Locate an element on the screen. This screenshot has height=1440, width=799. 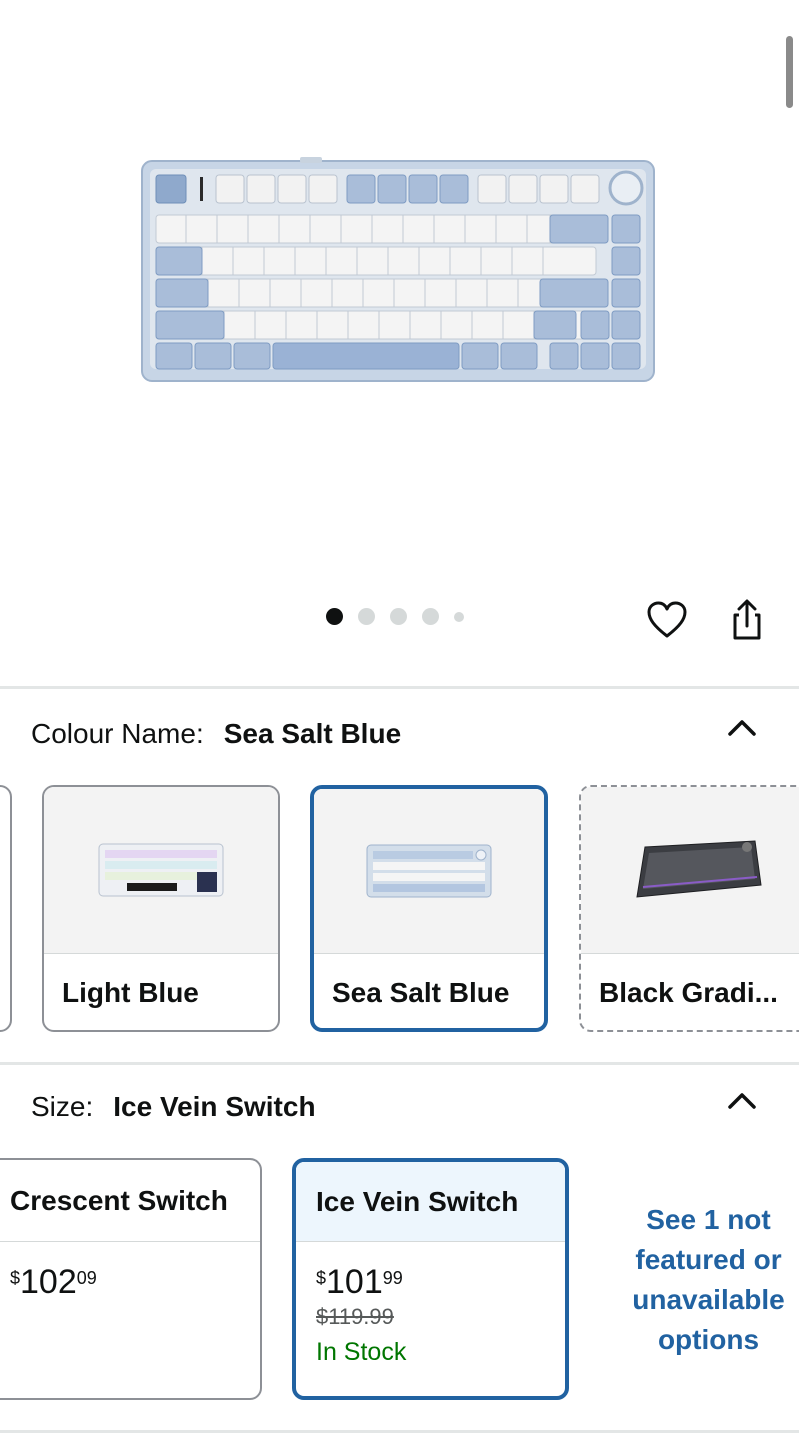
size-variation-header: Size: Ice Vein Switch is located at coordinates (173, 1107).